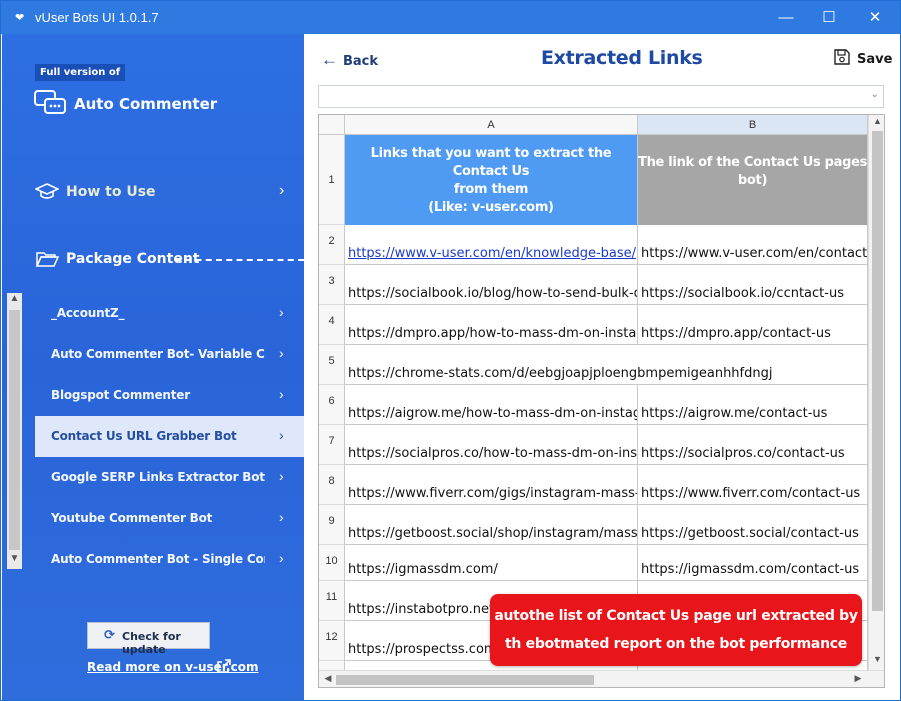  I want to click on cell-text: https://igmassdm.com/contact-us, so click(750, 569).